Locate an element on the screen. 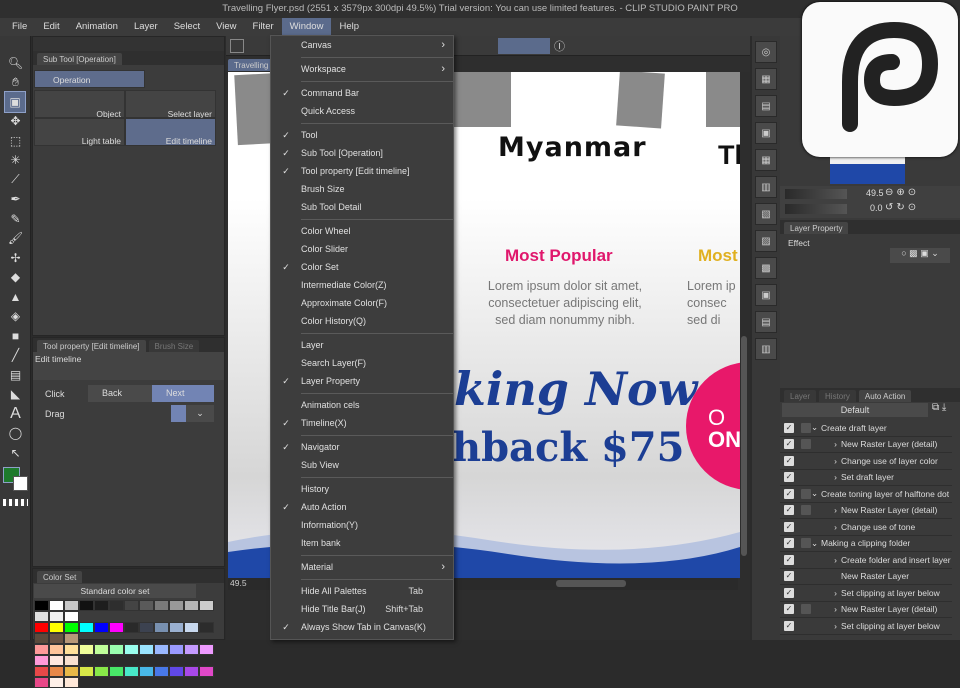 This screenshot has height=688, width=960. material-icon: ◎ is located at coordinates (766, 52).